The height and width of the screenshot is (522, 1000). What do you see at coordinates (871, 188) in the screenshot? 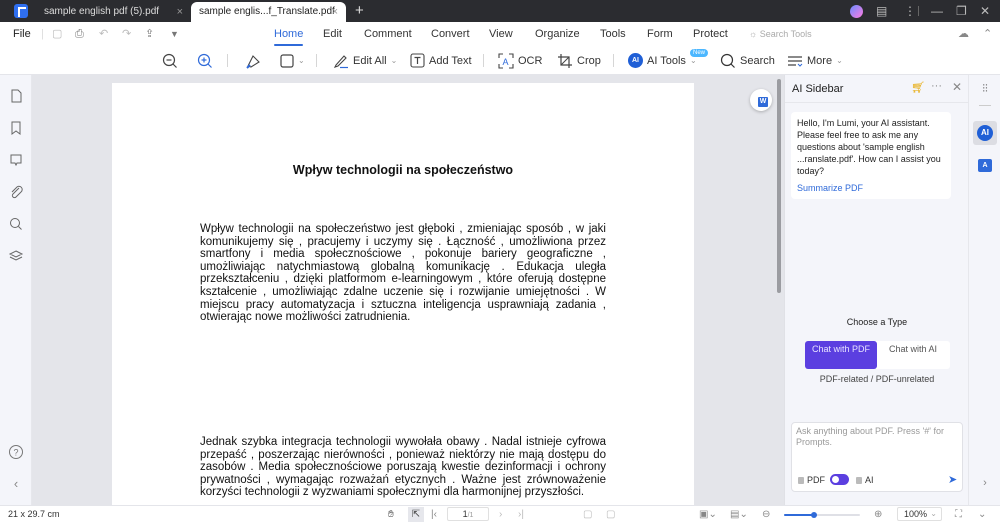
I see `summarize-pdf-link: Summarize PDF` at bounding box center [871, 188].